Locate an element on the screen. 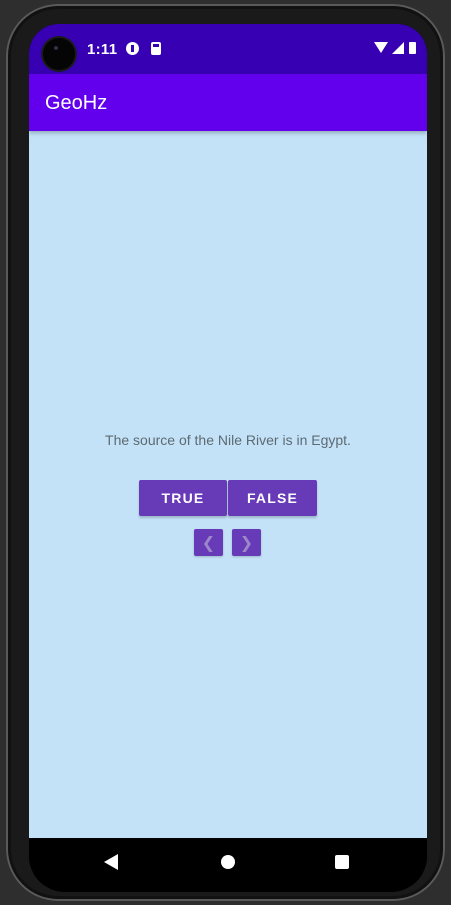  status-time: 1:11 is located at coordinates (102, 49).